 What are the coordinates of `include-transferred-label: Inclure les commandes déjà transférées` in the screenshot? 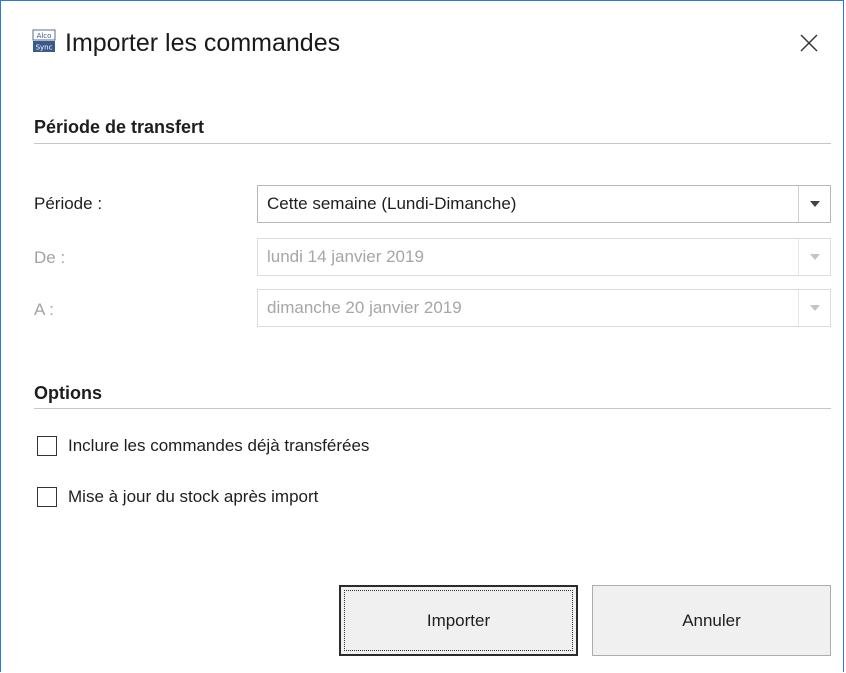 It's located at (219, 445).